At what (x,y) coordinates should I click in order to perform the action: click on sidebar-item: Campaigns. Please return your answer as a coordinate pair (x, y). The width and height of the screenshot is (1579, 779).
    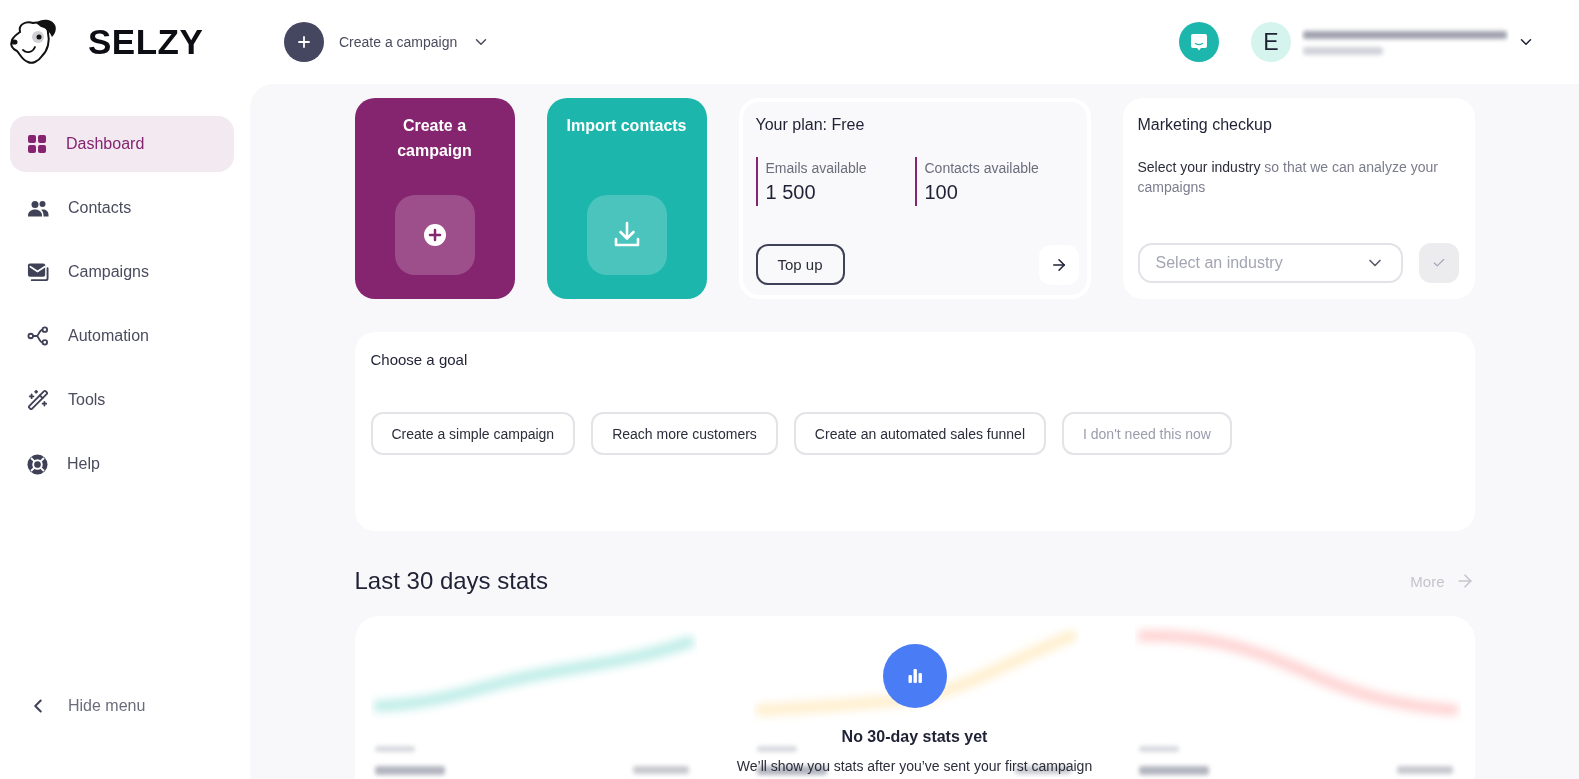
    Looking at the image, I should click on (122, 272).